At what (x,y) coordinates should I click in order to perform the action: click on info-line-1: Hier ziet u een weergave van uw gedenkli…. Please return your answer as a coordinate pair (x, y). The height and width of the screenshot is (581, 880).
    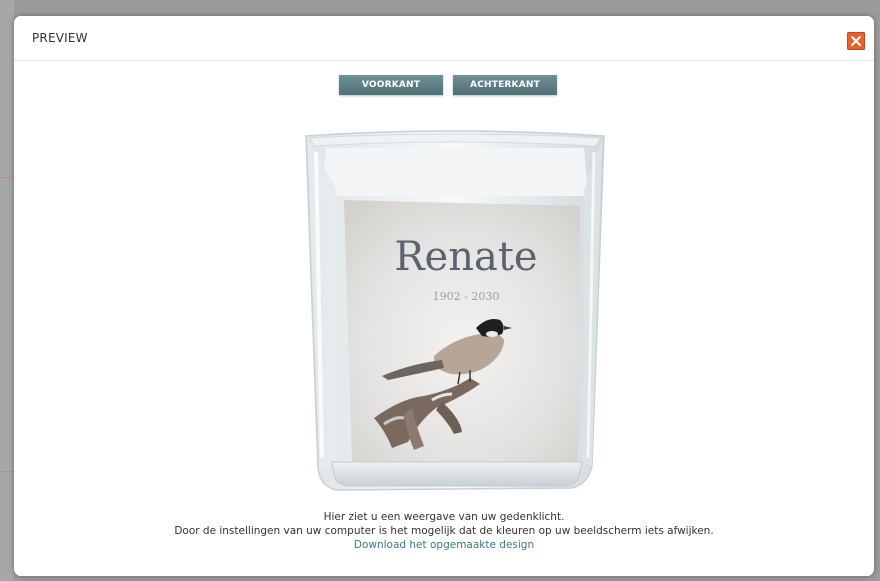
    Looking at the image, I should click on (444, 517).